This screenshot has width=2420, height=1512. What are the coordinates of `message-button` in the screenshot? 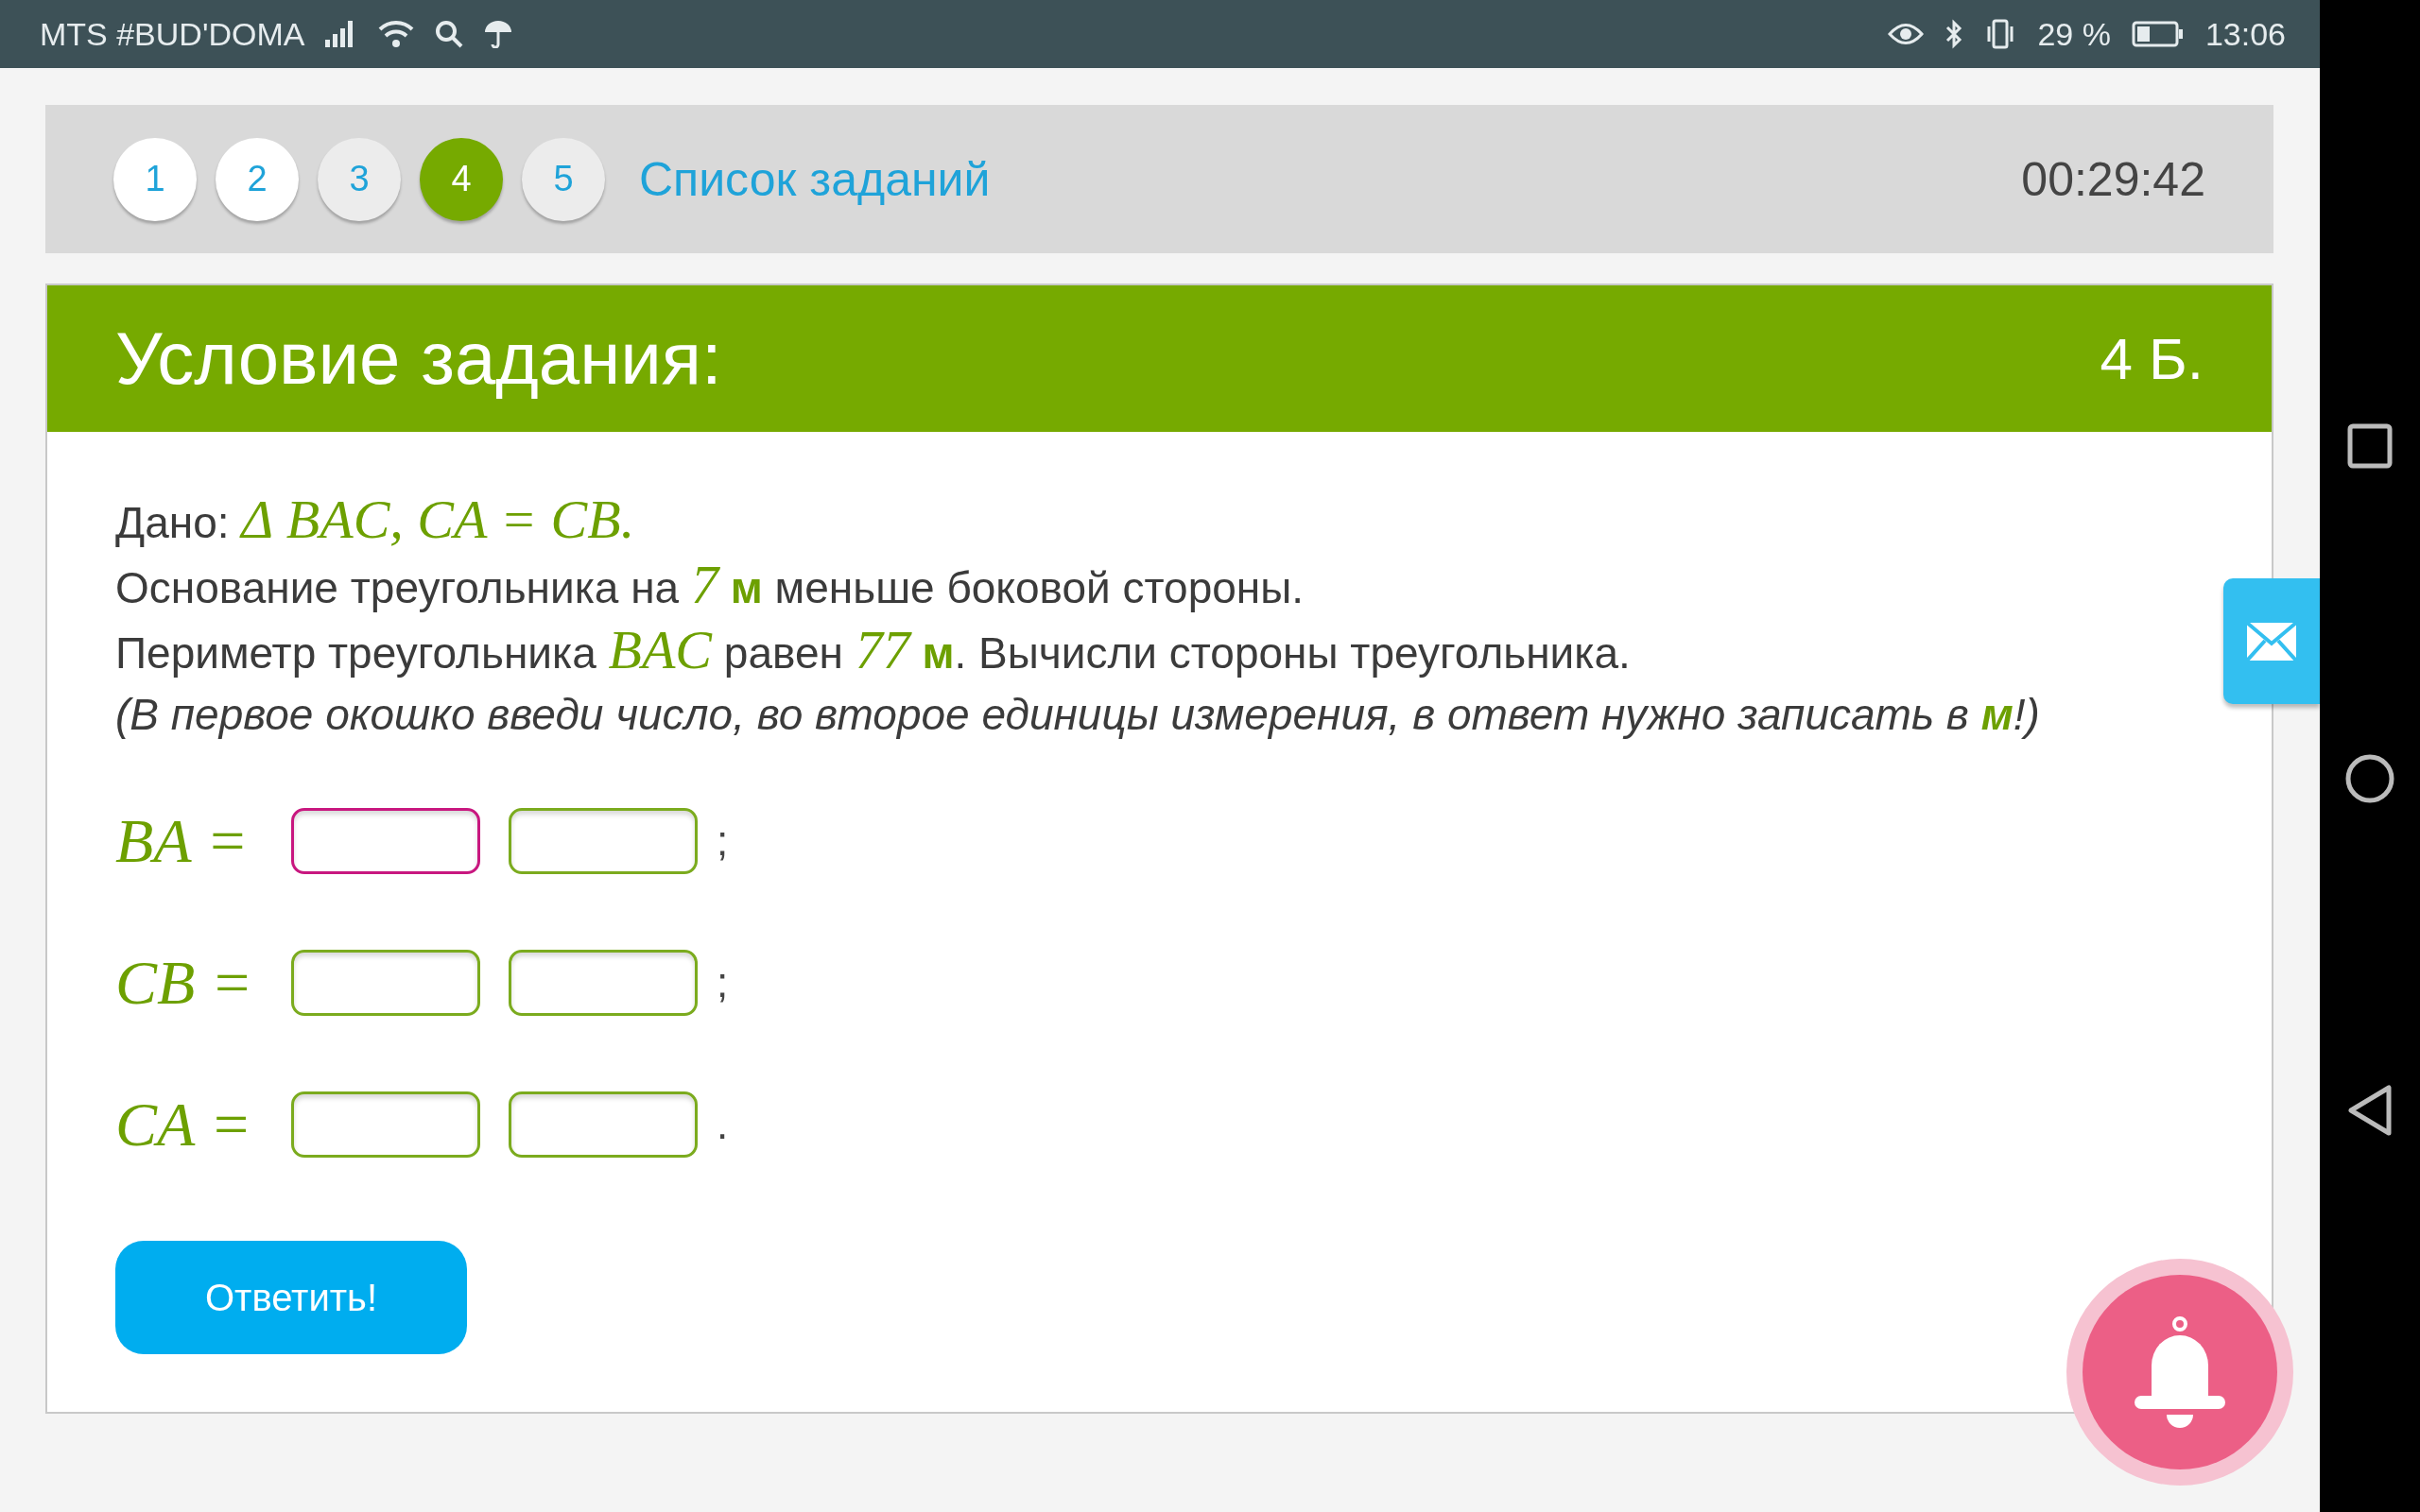 It's located at (2271, 641).